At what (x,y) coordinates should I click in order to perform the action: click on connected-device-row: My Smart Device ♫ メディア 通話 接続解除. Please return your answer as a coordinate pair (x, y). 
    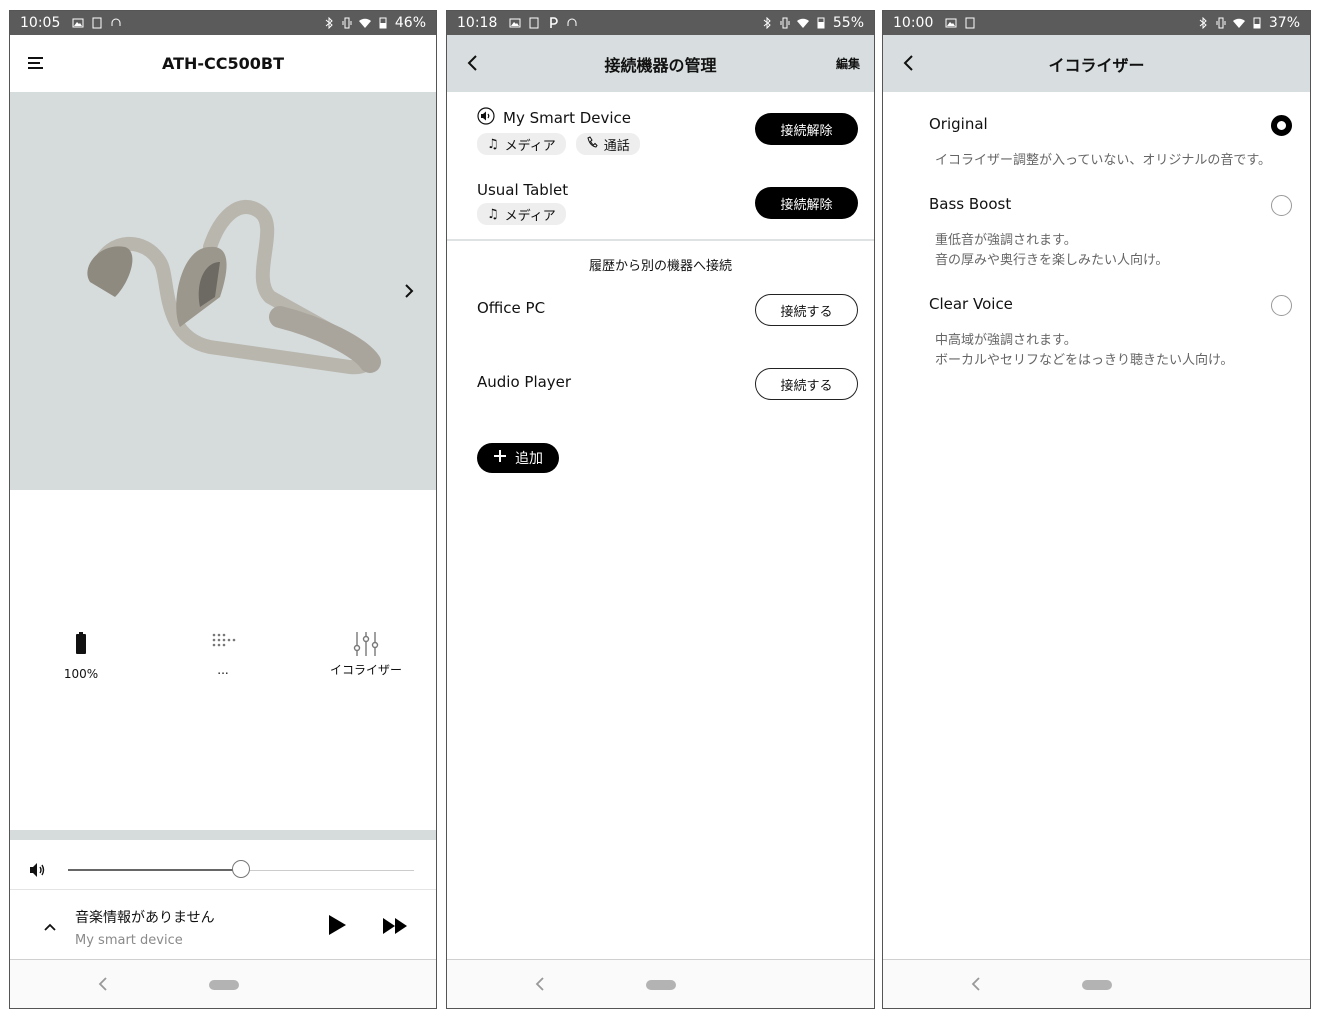
    Looking at the image, I should click on (667, 137).